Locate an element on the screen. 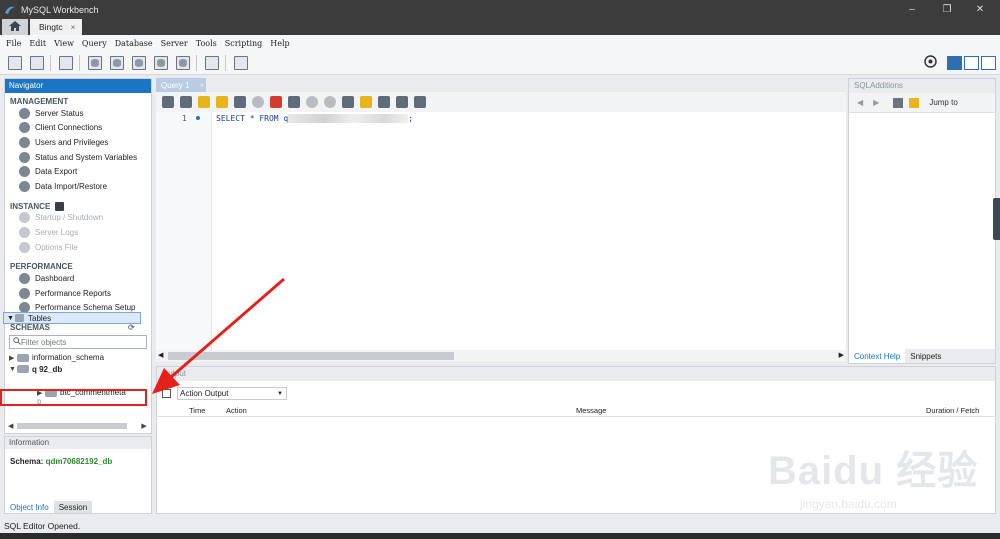  instance-title: INSTANCE is located at coordinates (30, 206).